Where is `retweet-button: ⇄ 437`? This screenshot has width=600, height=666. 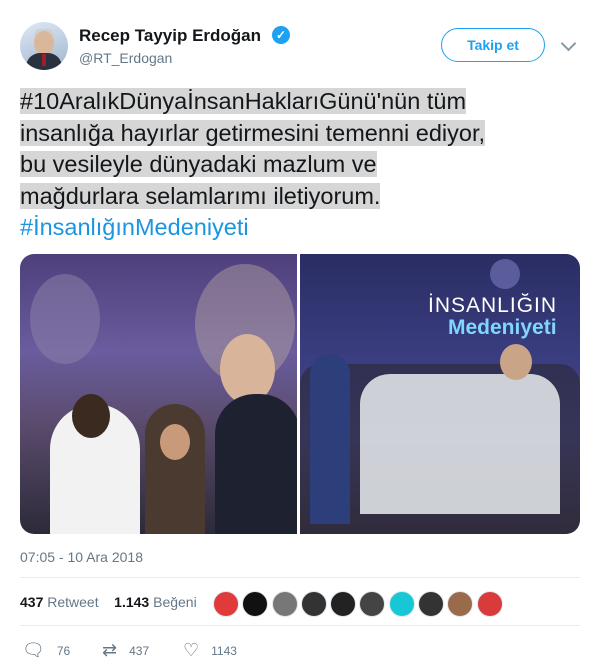
retweet-button: ⇄ 437 is located at coordinates (125, 650).